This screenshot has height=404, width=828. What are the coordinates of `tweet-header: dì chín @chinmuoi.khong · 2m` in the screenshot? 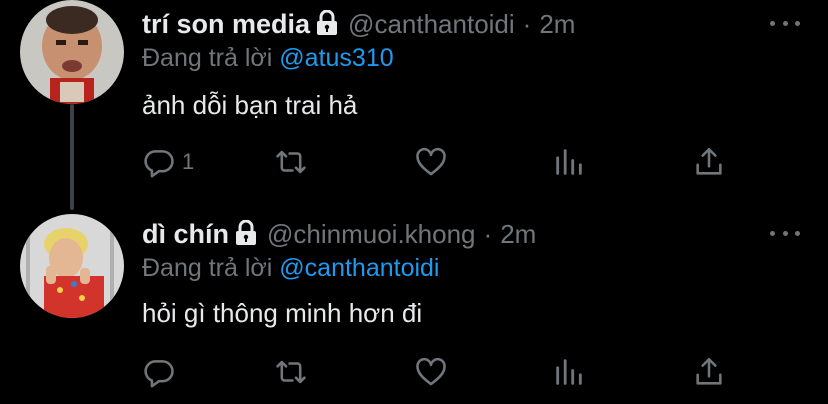 It's located at (339, 234).